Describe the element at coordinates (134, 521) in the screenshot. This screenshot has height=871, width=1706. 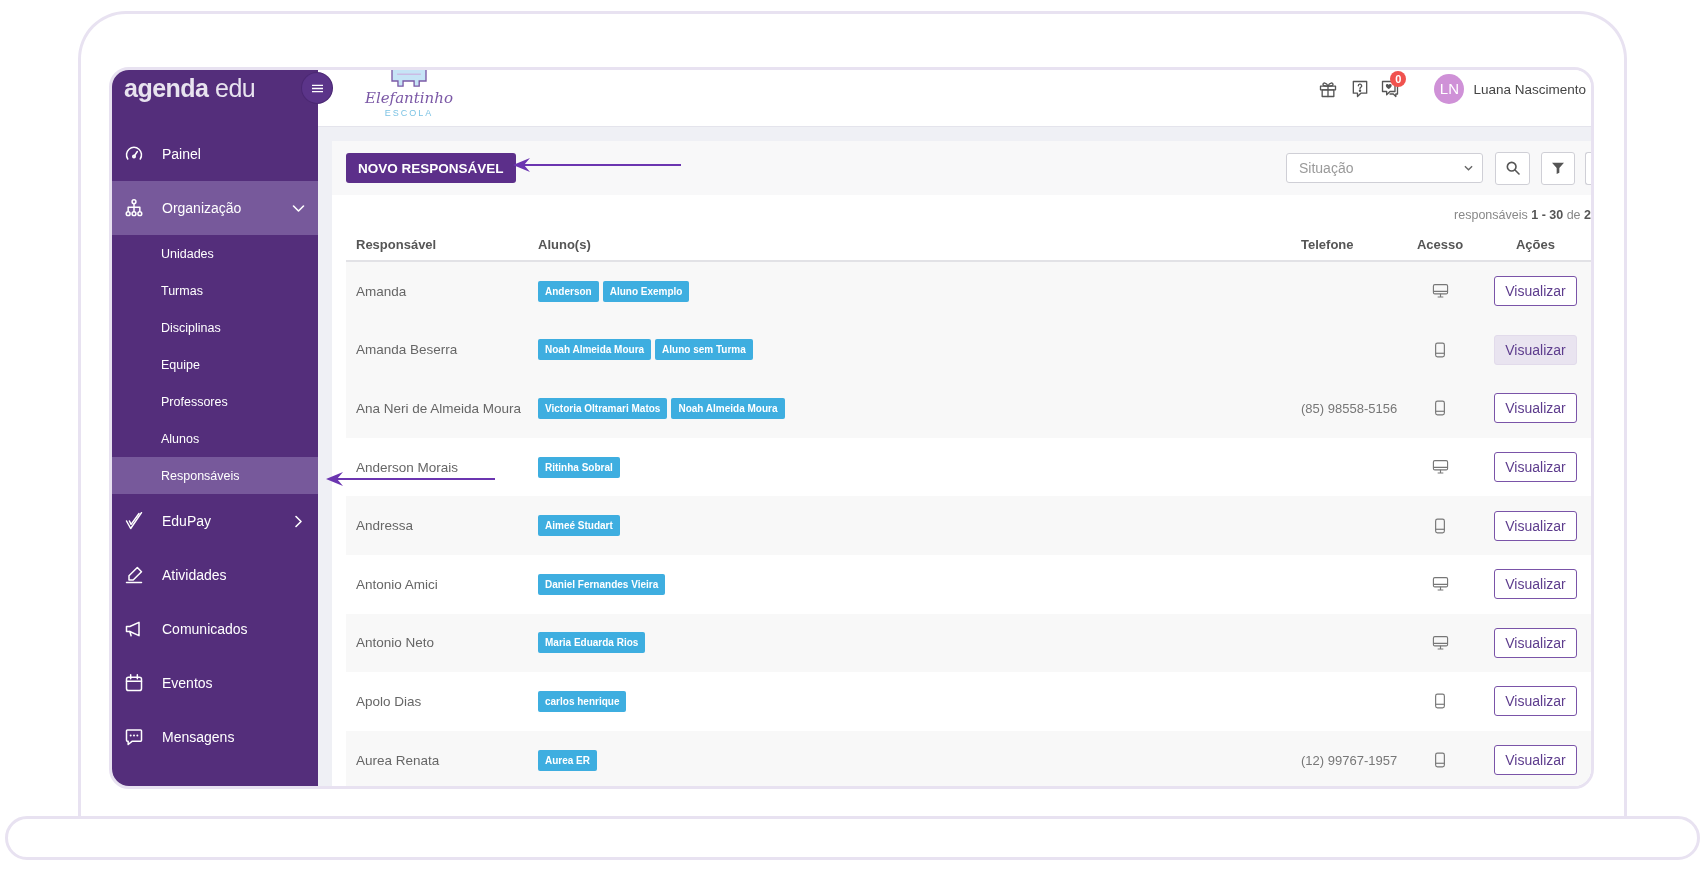
I see `check-icon` at that location.